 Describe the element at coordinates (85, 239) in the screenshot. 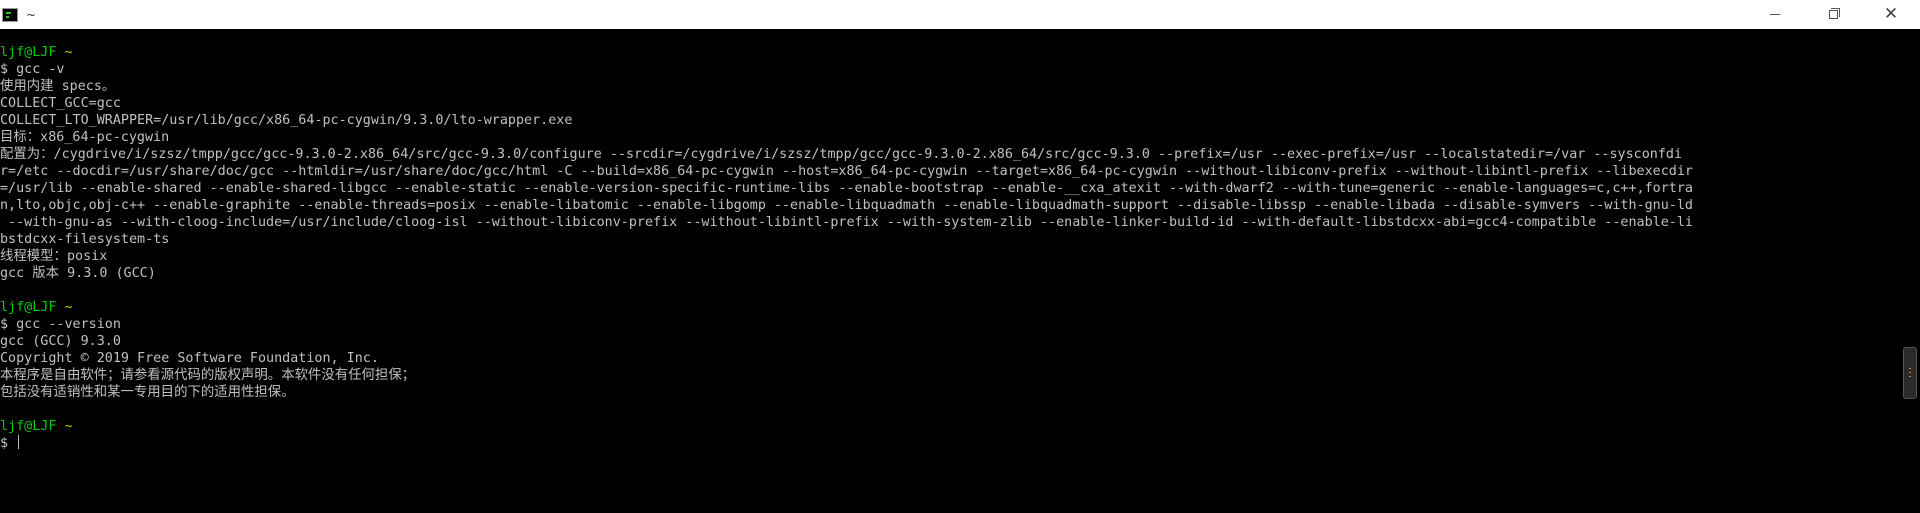

I see `output-line: bstdcxx-filesystem-ts` at that location.